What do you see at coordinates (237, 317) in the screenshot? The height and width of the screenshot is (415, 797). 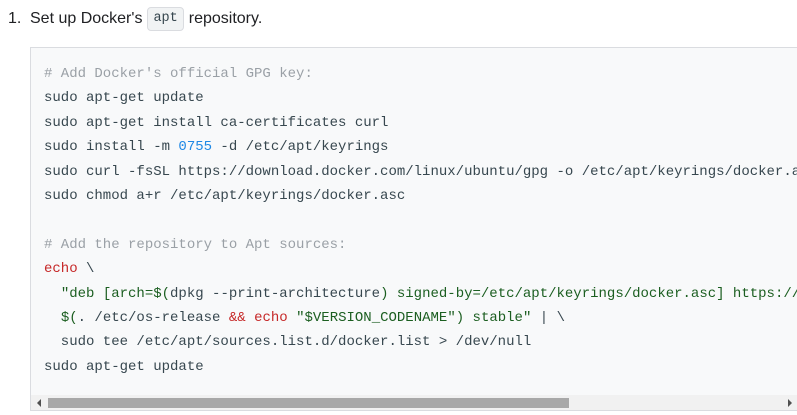 I see `code-keyword: &&` at bounding box center [237, 317].